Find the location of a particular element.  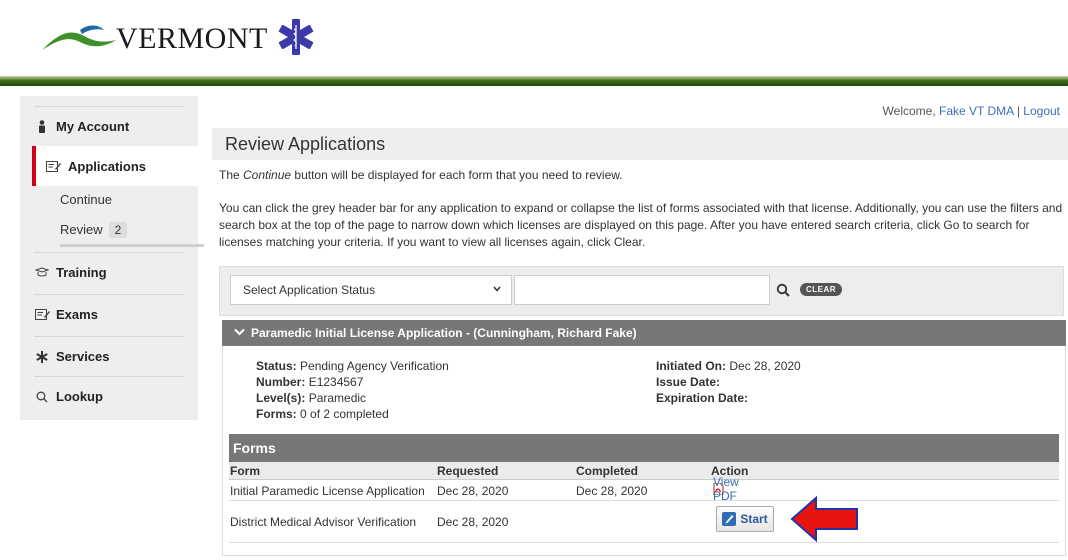

sidebar-item-label: Lookup is located at coordinates (79, 396).